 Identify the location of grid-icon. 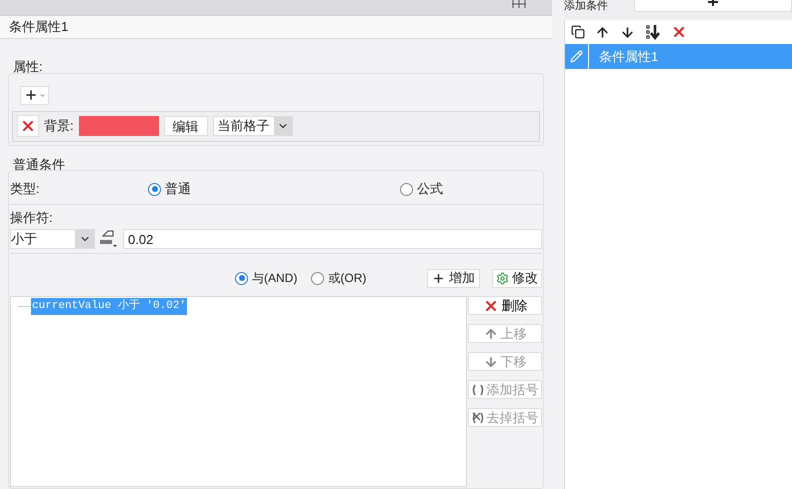
(519, 4).